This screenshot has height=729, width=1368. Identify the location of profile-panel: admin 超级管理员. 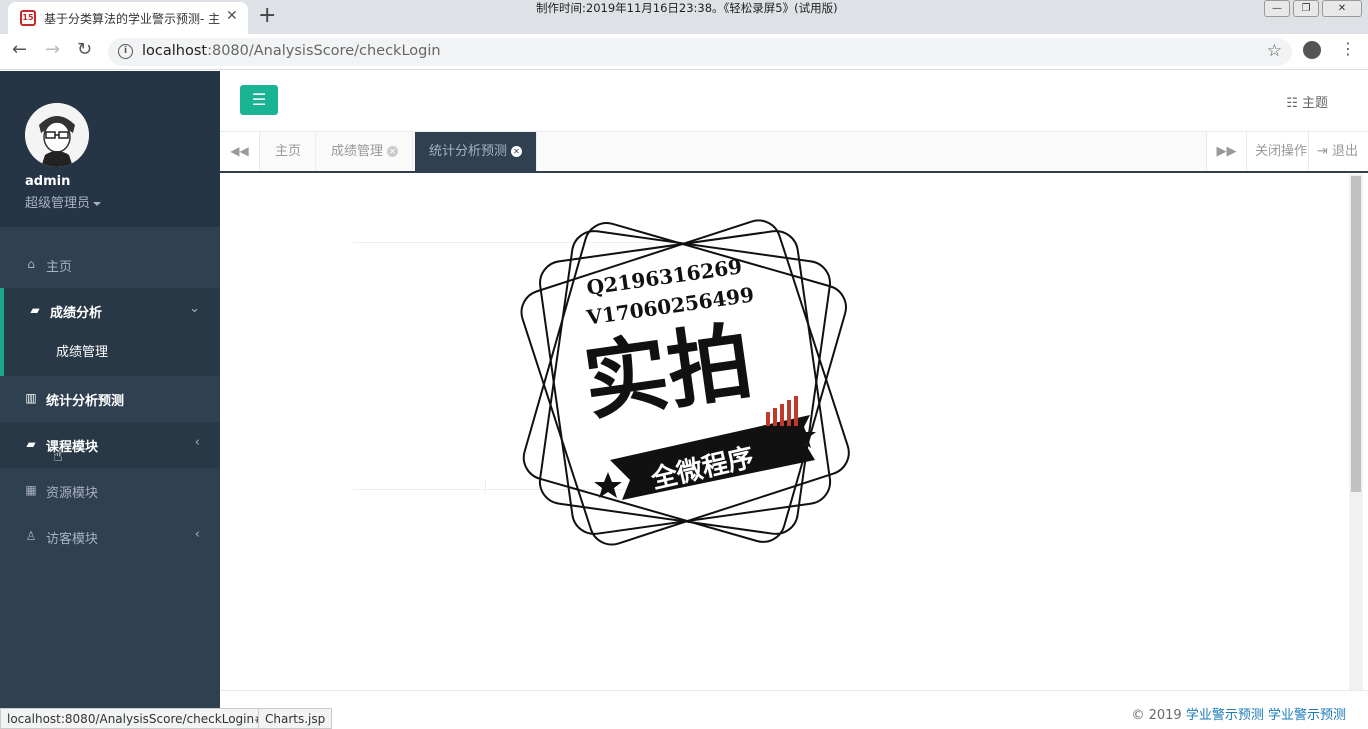
(110, 149).